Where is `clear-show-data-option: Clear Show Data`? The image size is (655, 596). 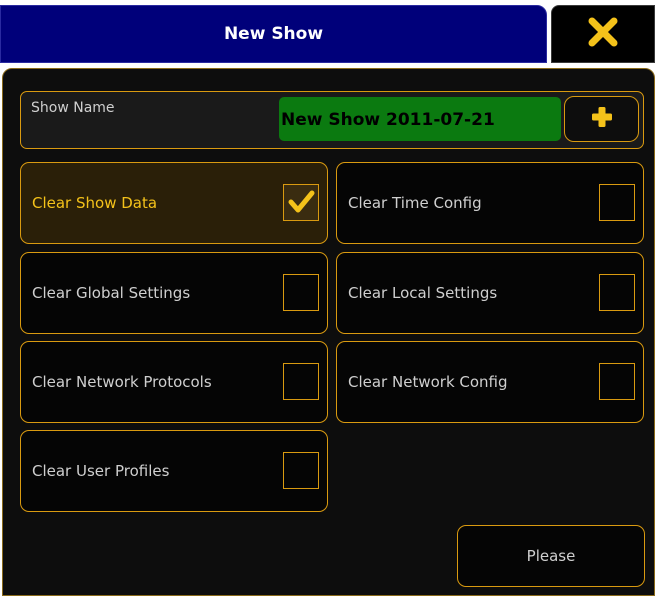
clear-show-data-option: Clear Show Data is located at coordinates (174, 203).